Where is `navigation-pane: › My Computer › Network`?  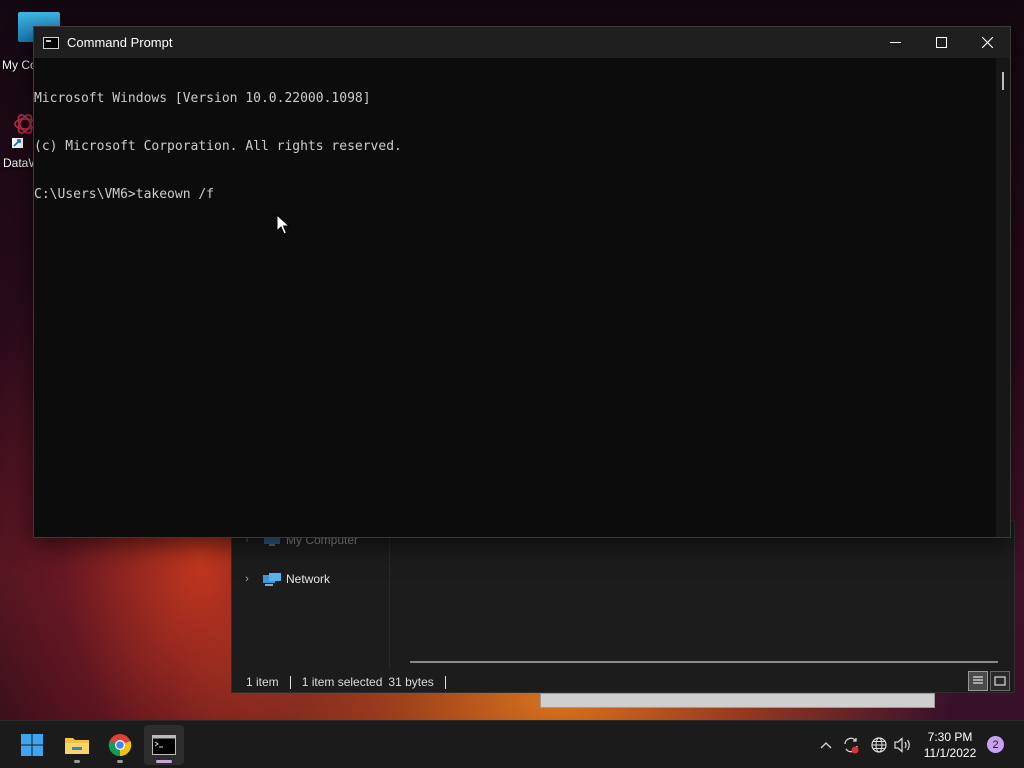
navigation-pane: › My Computer › Network is located at coordinates (311, 595).